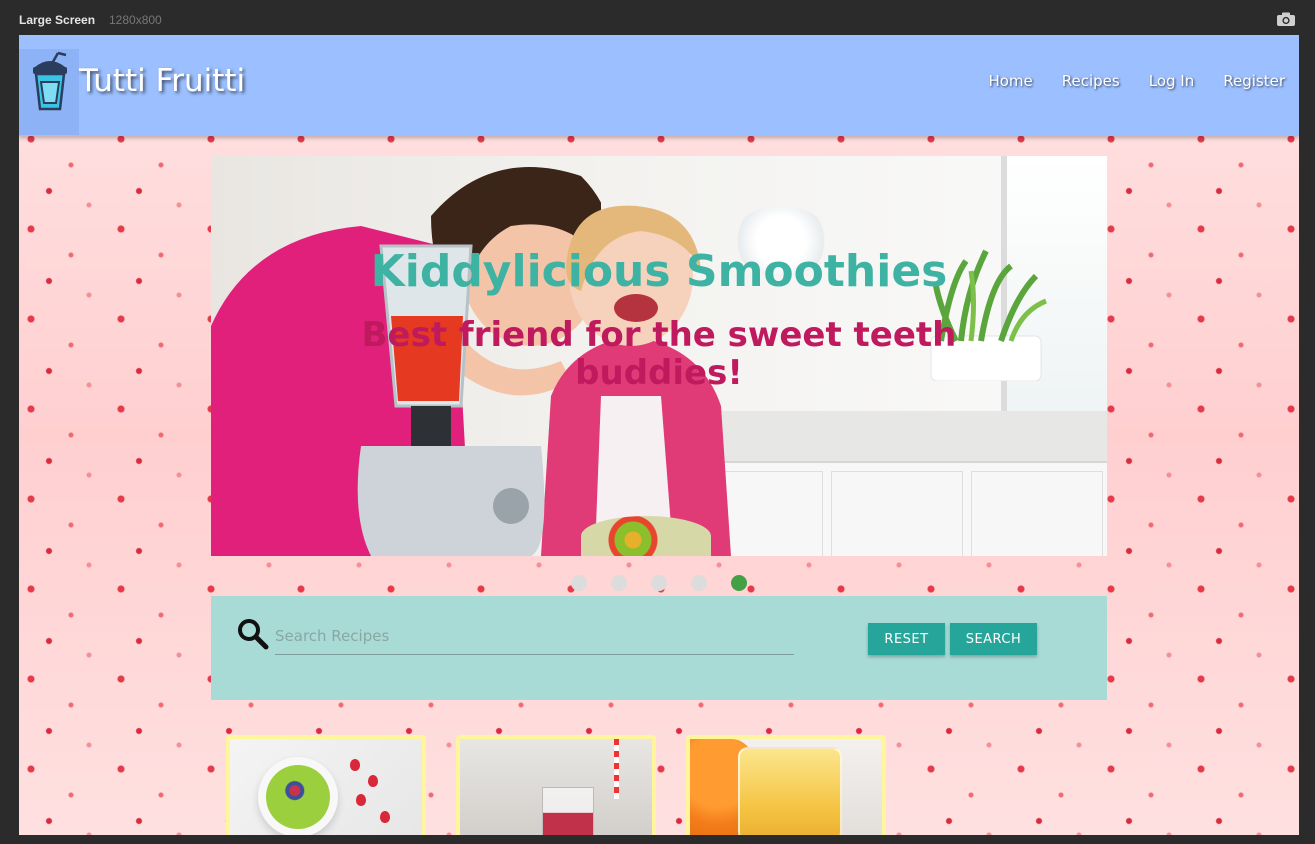 The image size is (1315, 844). I want to click on search-panel: RESET SEARCH, so click(659, 648).